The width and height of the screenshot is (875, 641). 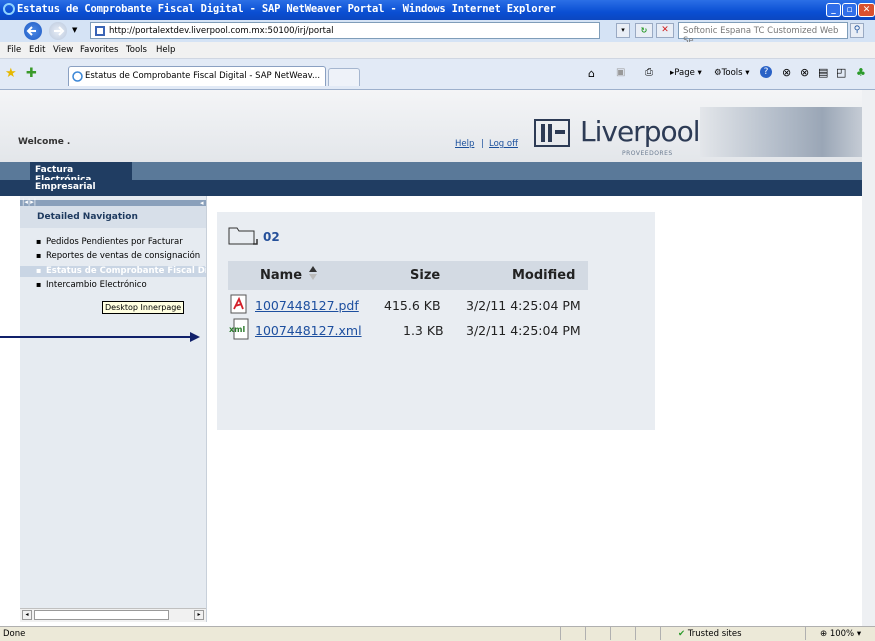 I want to click on file-size: 1.3 KB, so click(x=423, y=330).